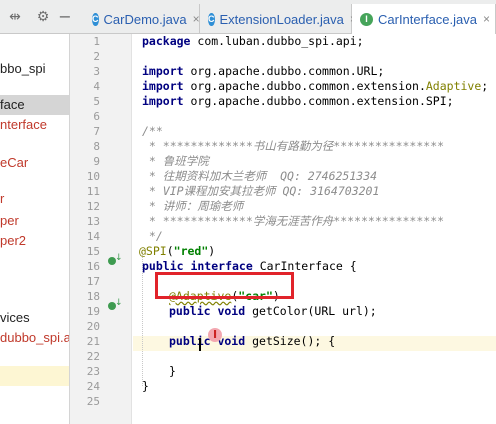 This screenshot has width=496, height=424. Describe the element at coordinates (93, 326) in the screenshot. I see `line-number: 20` at that location.